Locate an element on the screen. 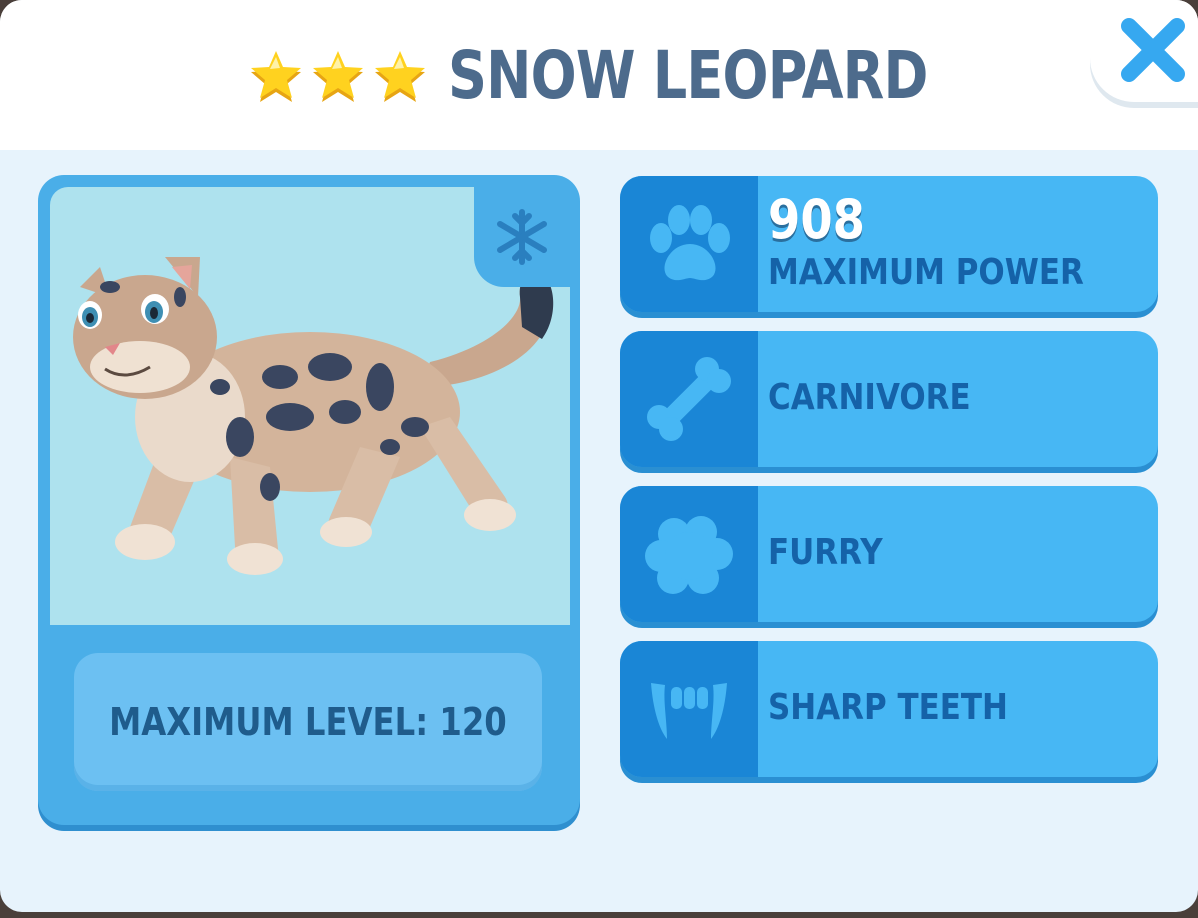 Image resolution: width=1198 pixels, height=918 pixels. close-button is located at coordinates (1144, 51).